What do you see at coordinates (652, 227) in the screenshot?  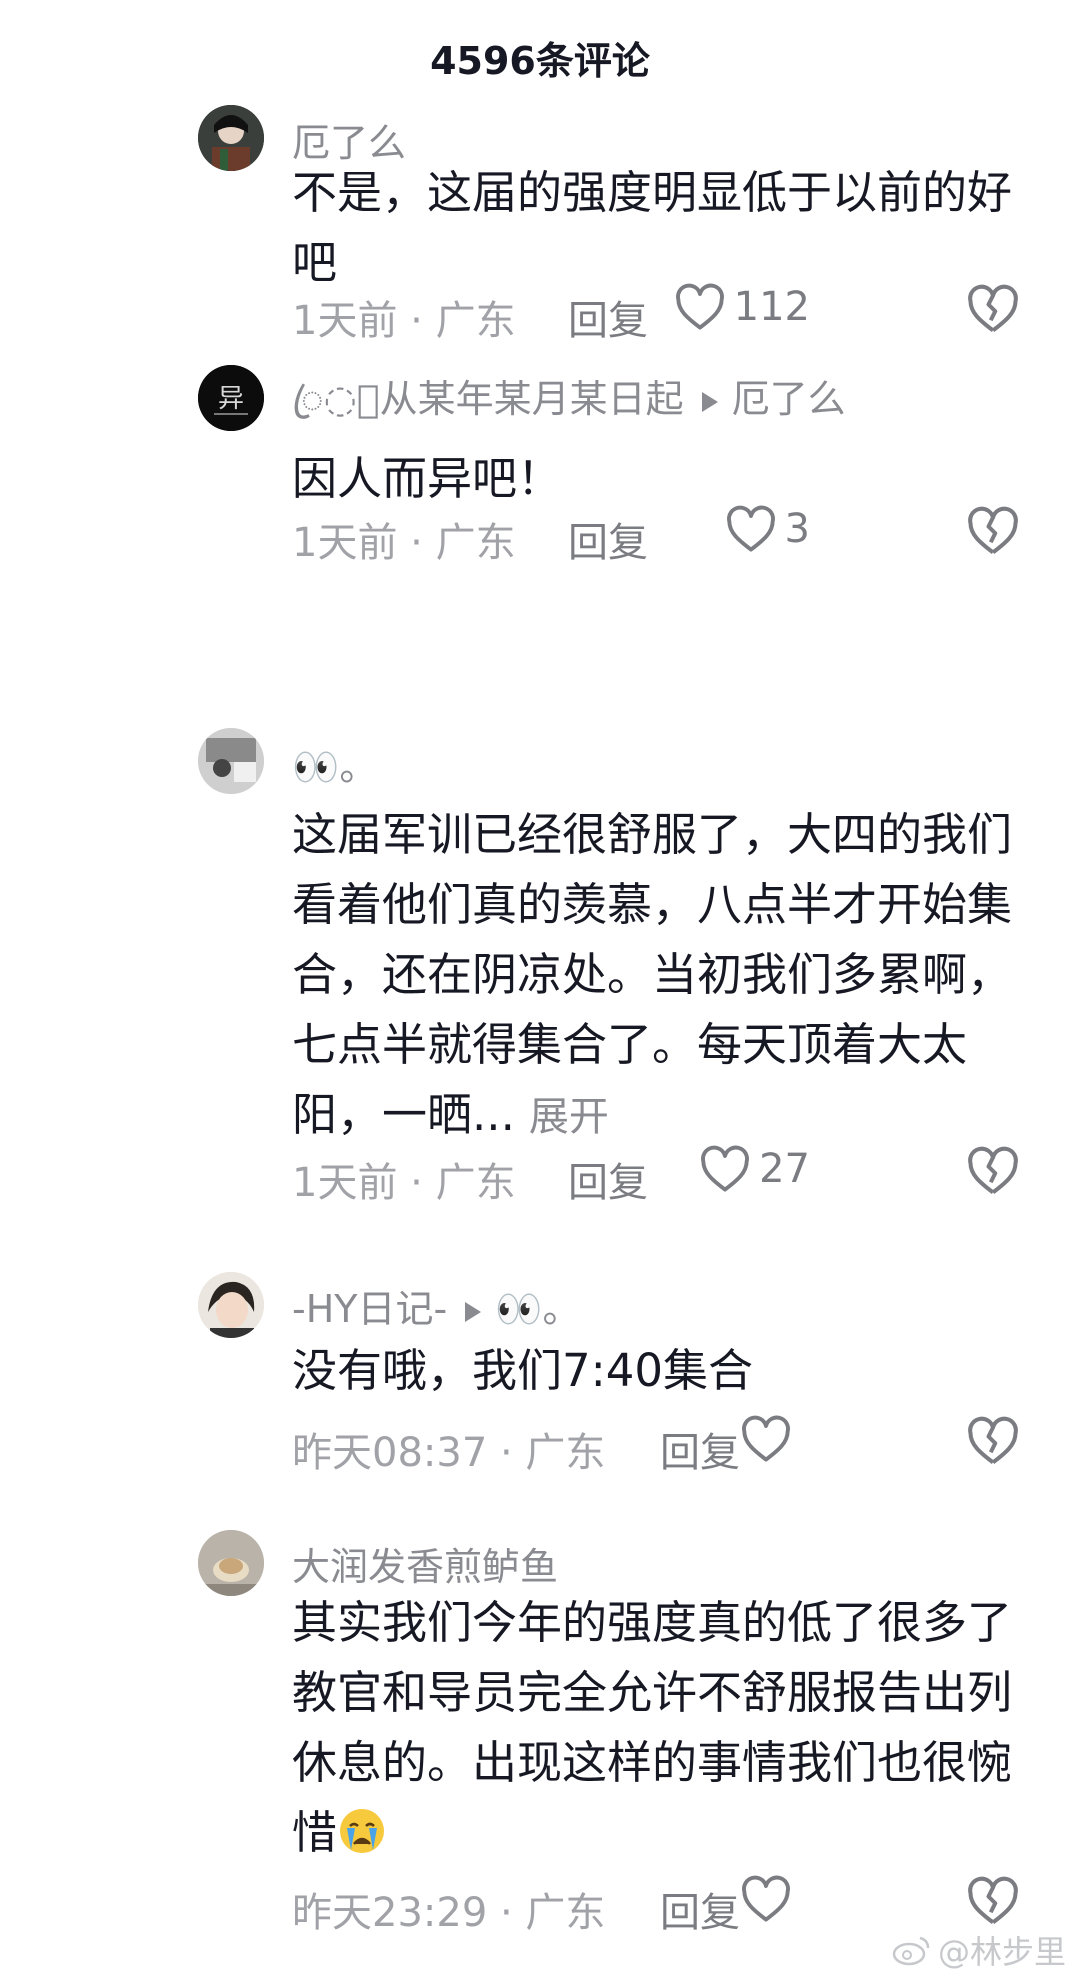 I see `comment-text: 不是，这届的强度明显低于以前的好吧` at bounding box center [652, 227].